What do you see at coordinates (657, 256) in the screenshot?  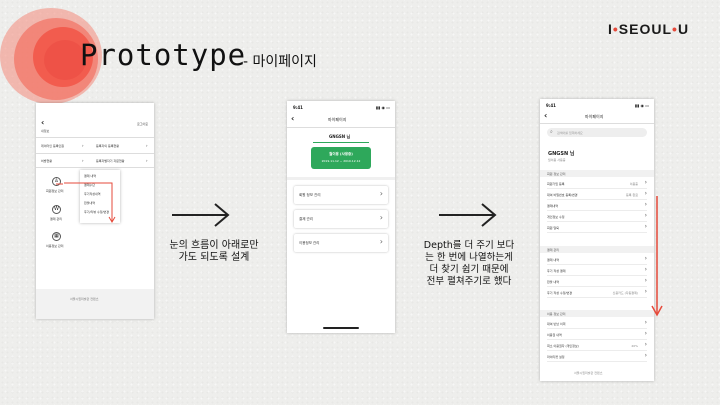 I see `scroll-down-annotation` at bounding box center [657, 256].